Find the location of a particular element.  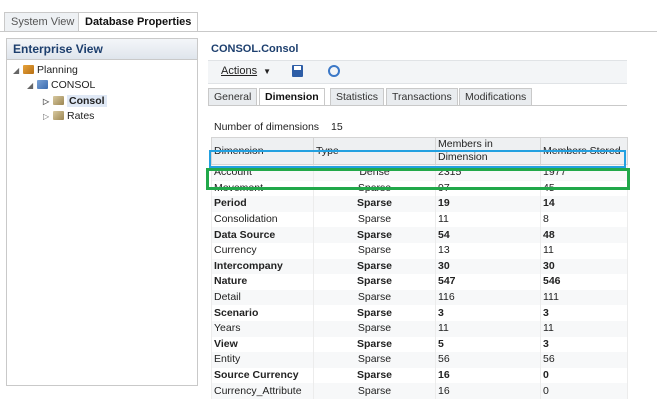

database-title: CONSOL.Consol is located at coordinates (255, 49).